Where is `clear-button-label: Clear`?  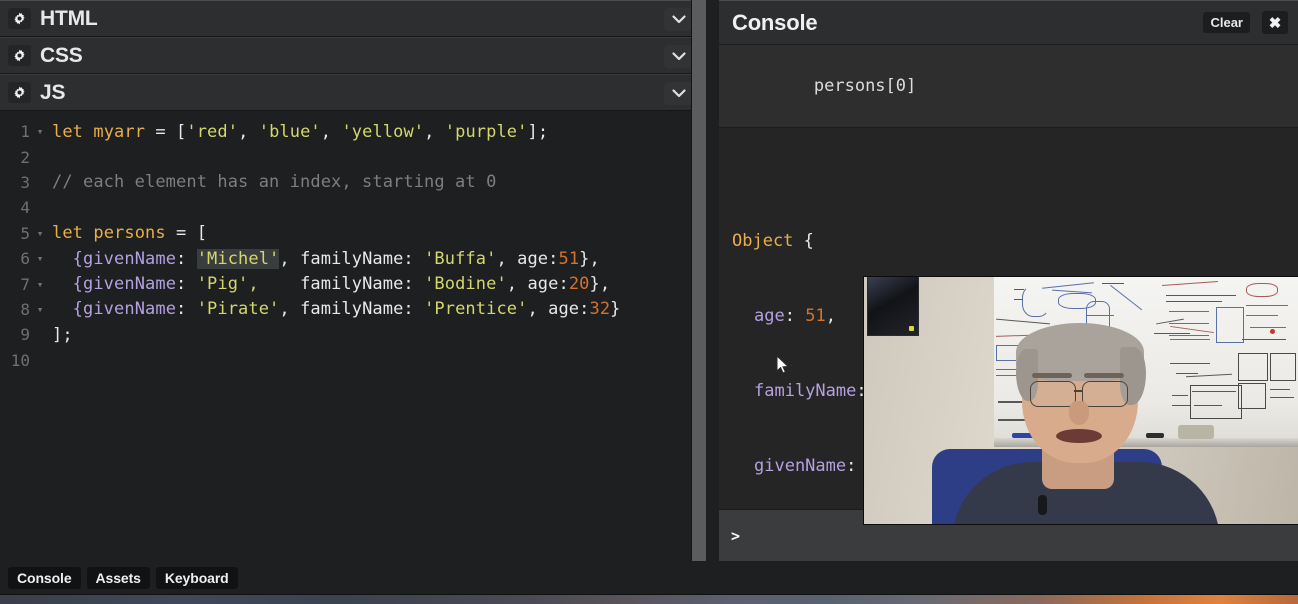
clear-button-label: Clear is located at coordinates (1226, 22).